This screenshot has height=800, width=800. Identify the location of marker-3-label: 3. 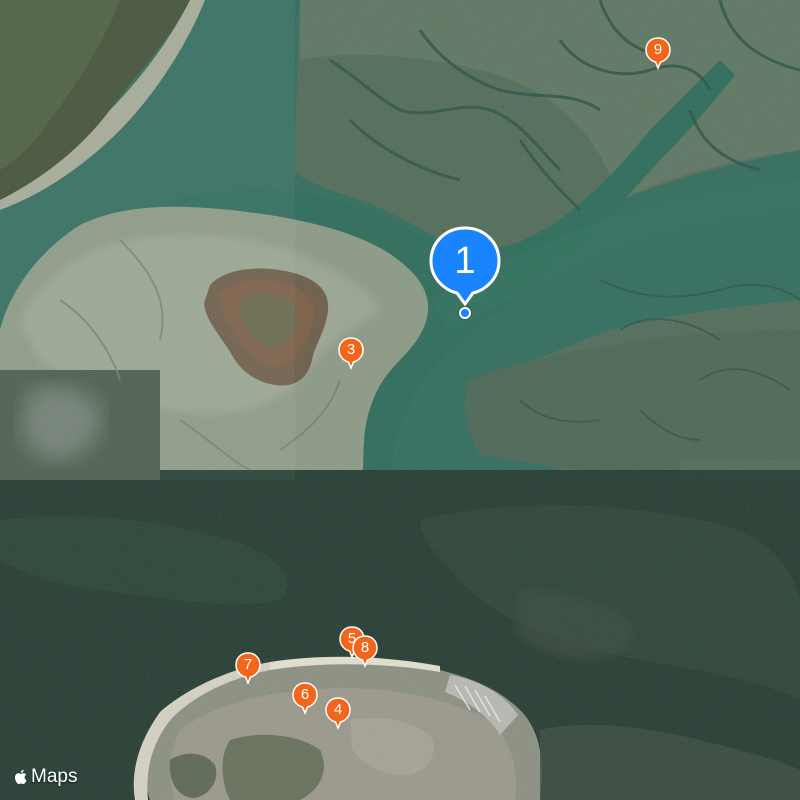
(351, 349).